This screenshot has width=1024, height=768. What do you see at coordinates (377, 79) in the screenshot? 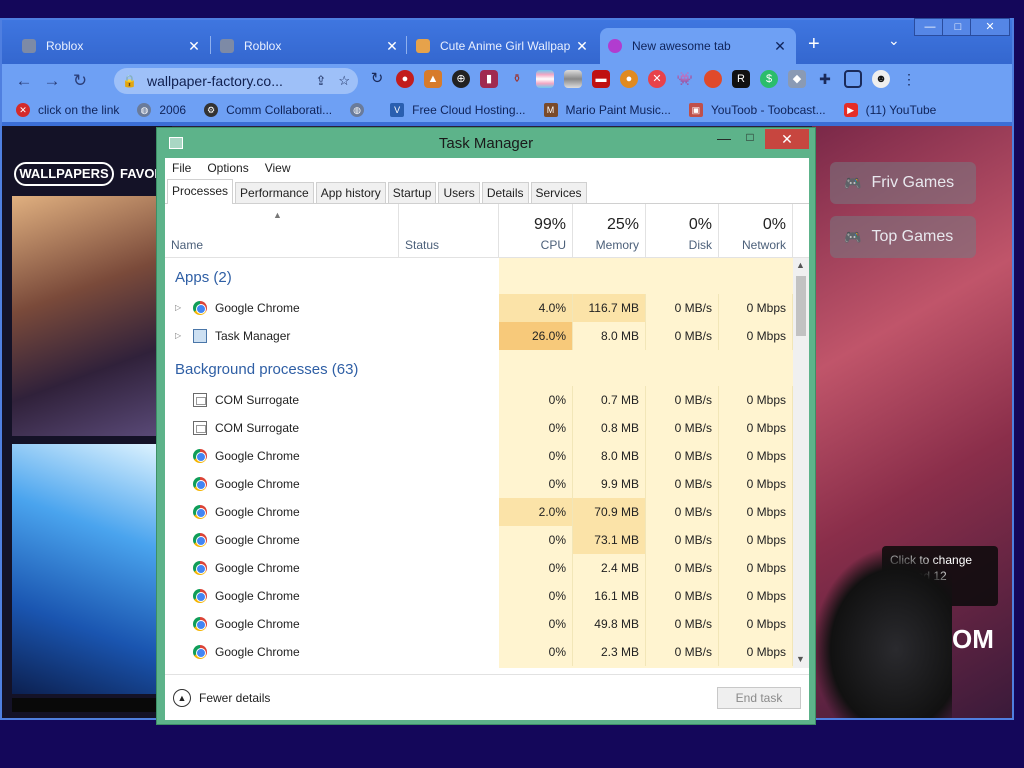
I see `refresh-ext-icon: ↻` at bounding box center [377, 79].